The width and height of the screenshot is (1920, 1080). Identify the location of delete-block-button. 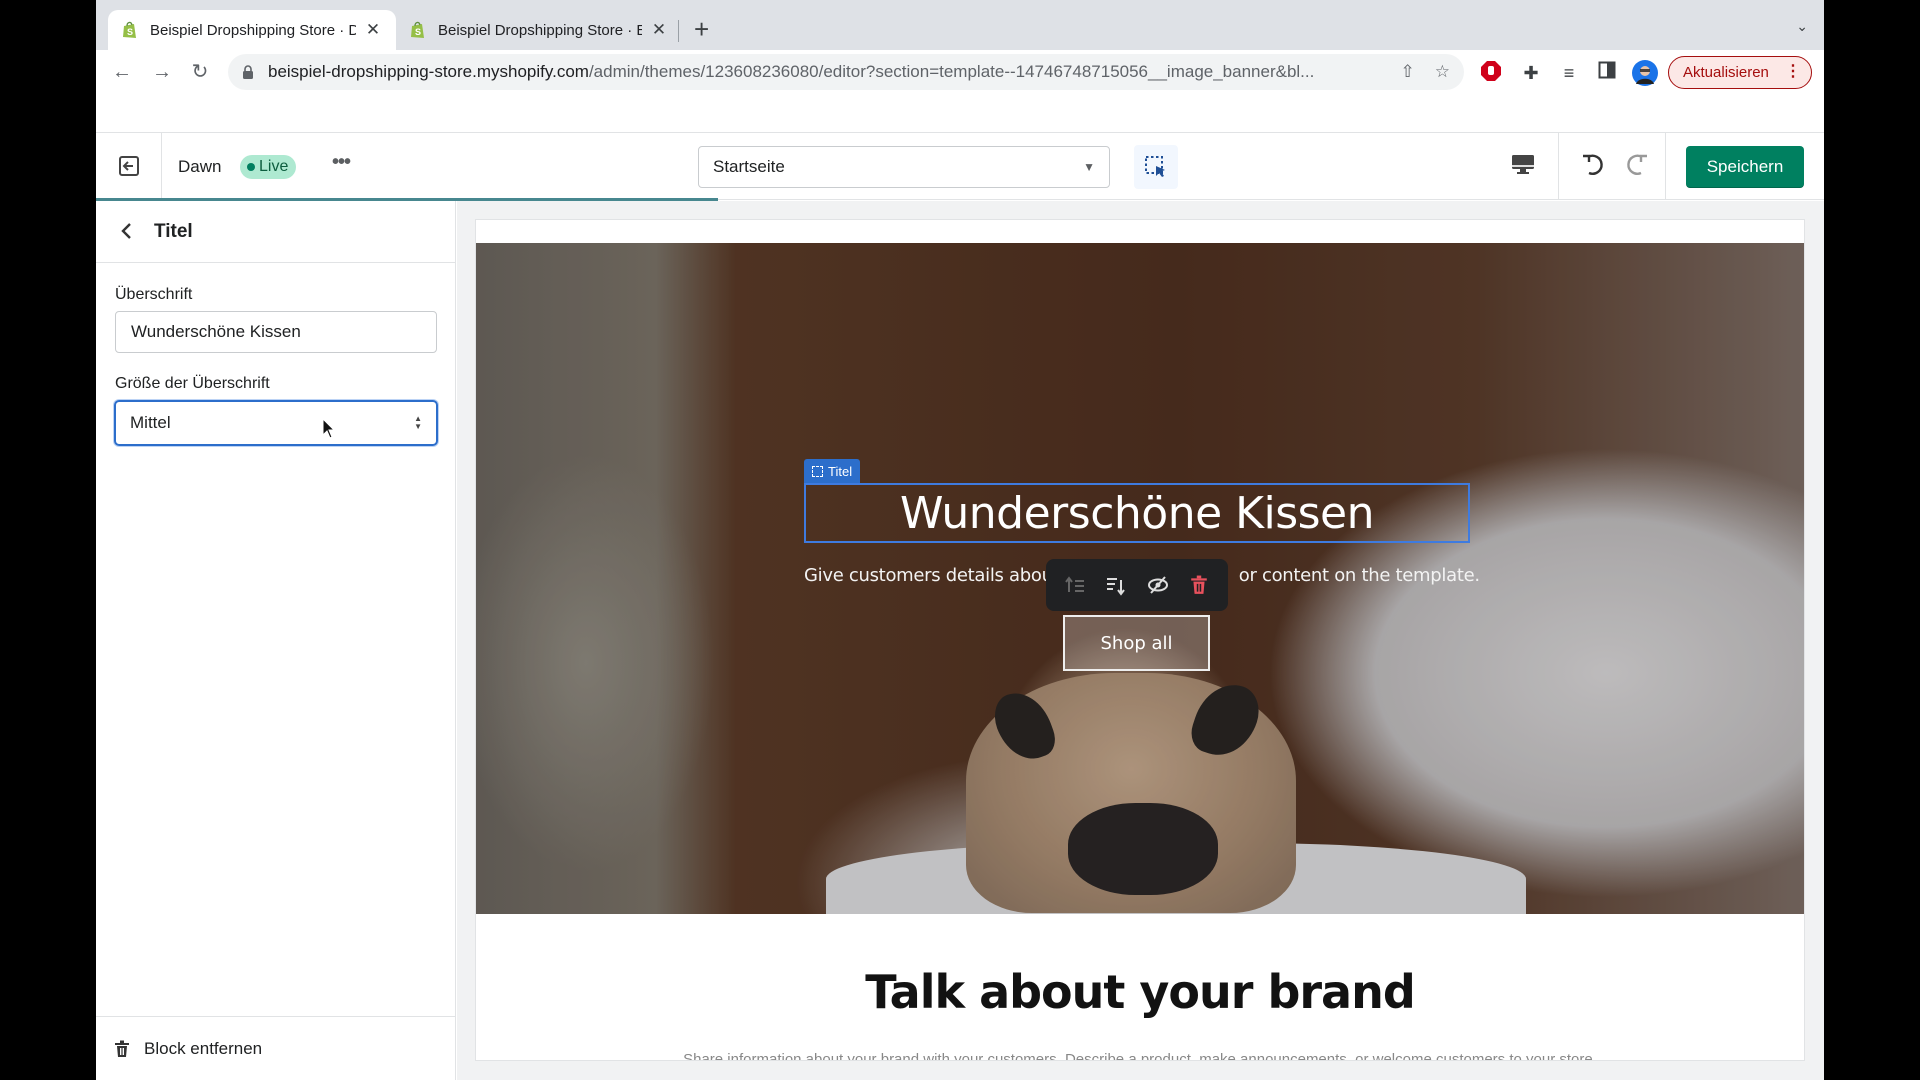
(1199, 585).